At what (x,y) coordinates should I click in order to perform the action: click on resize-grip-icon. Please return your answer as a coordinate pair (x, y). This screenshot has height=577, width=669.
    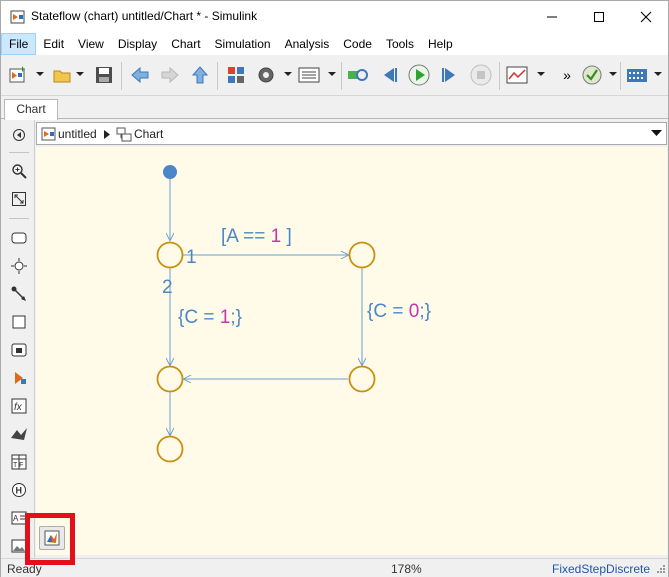
    Looking at the image, I should click on (661, 569).